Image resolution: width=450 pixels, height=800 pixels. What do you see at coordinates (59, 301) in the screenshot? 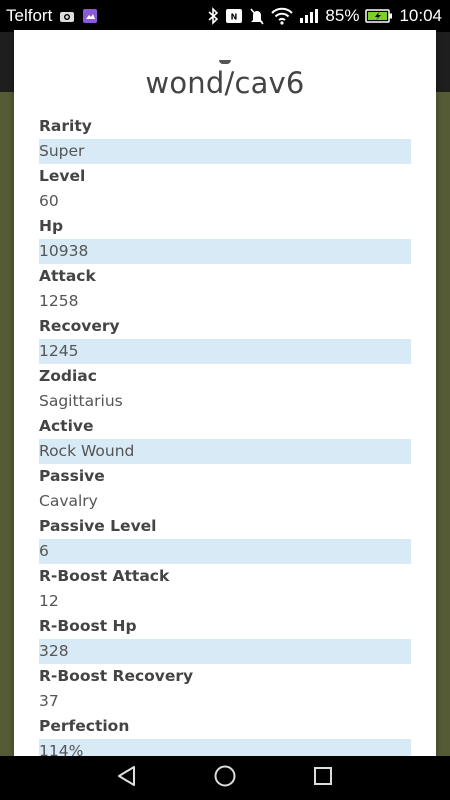
I see `property-value: 1258` at bounding box center [59, 301].